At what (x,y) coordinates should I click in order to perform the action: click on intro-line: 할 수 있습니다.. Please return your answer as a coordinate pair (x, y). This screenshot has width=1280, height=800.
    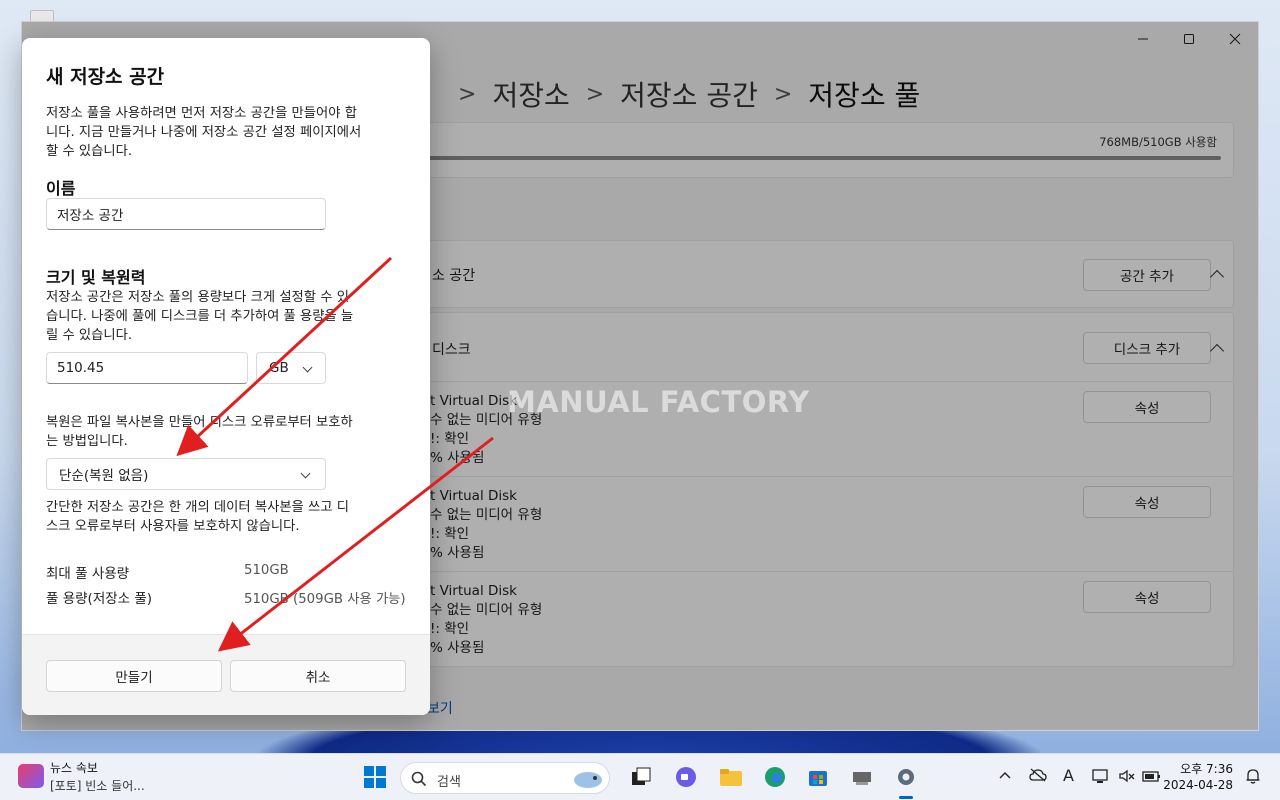
    Looking at the image, I should click on (89, 151).